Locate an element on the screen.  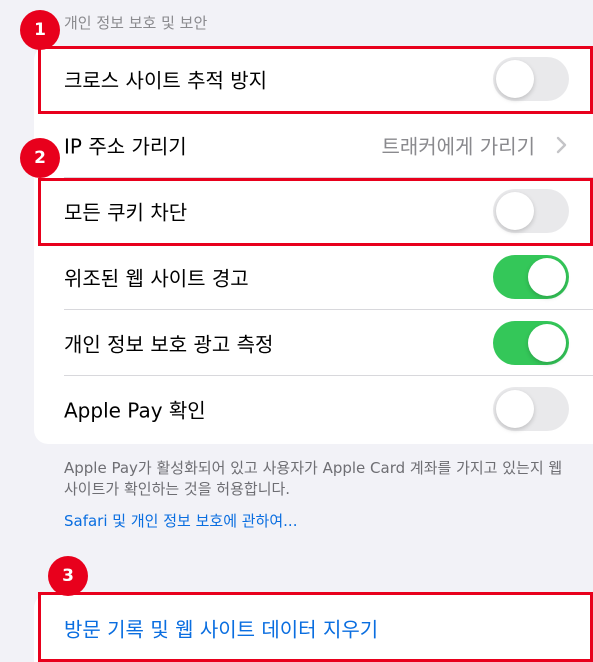
row-value: 트래커에게 가리기 is located at coordinates (458, 146).